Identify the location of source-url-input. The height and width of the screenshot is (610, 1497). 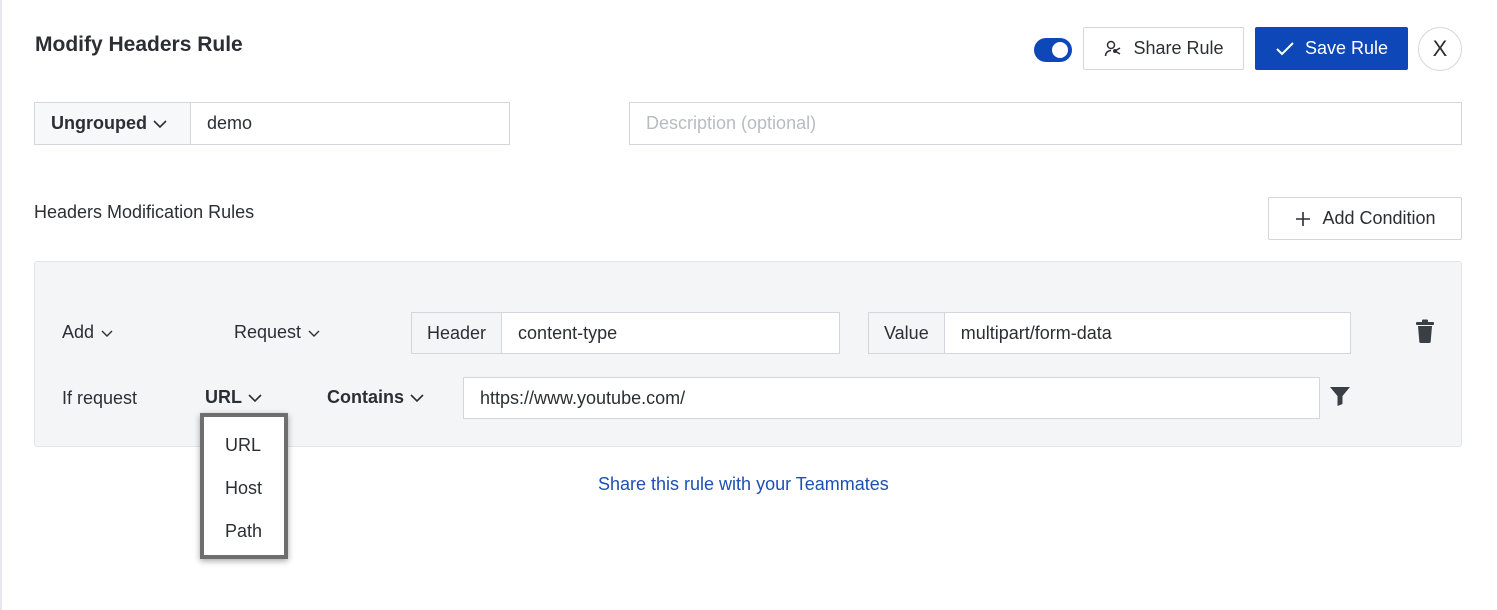
(891, 398).